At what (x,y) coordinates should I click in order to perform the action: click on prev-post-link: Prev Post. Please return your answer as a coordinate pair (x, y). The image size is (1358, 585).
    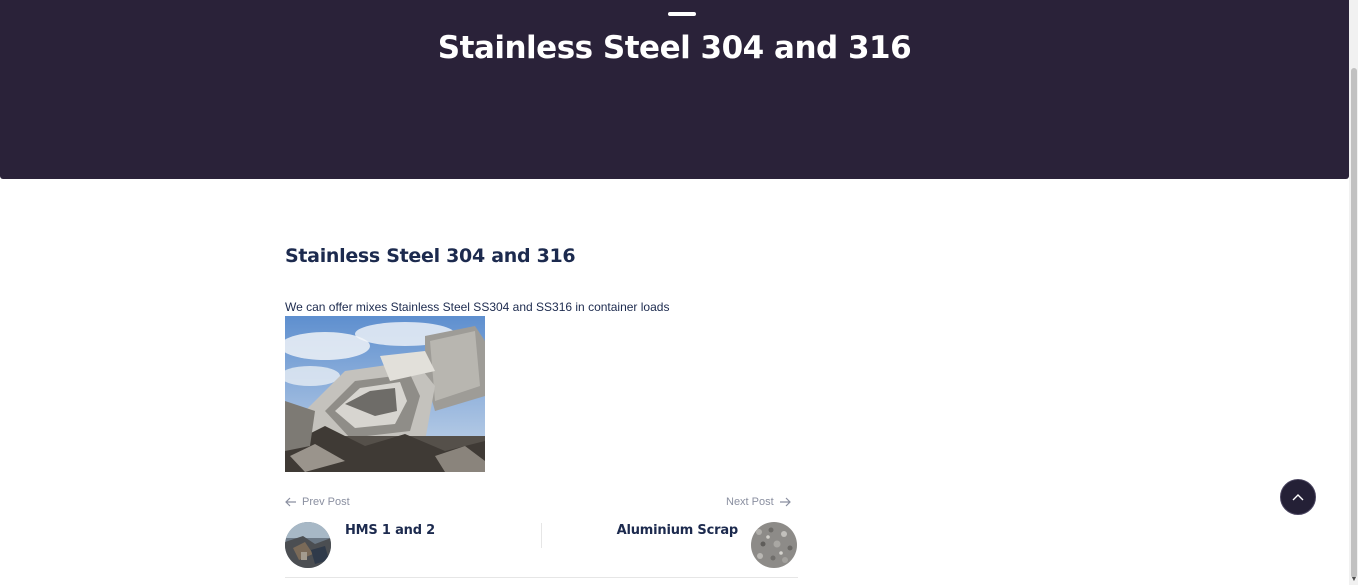
    Looking at the image, I should click on (317, 502).